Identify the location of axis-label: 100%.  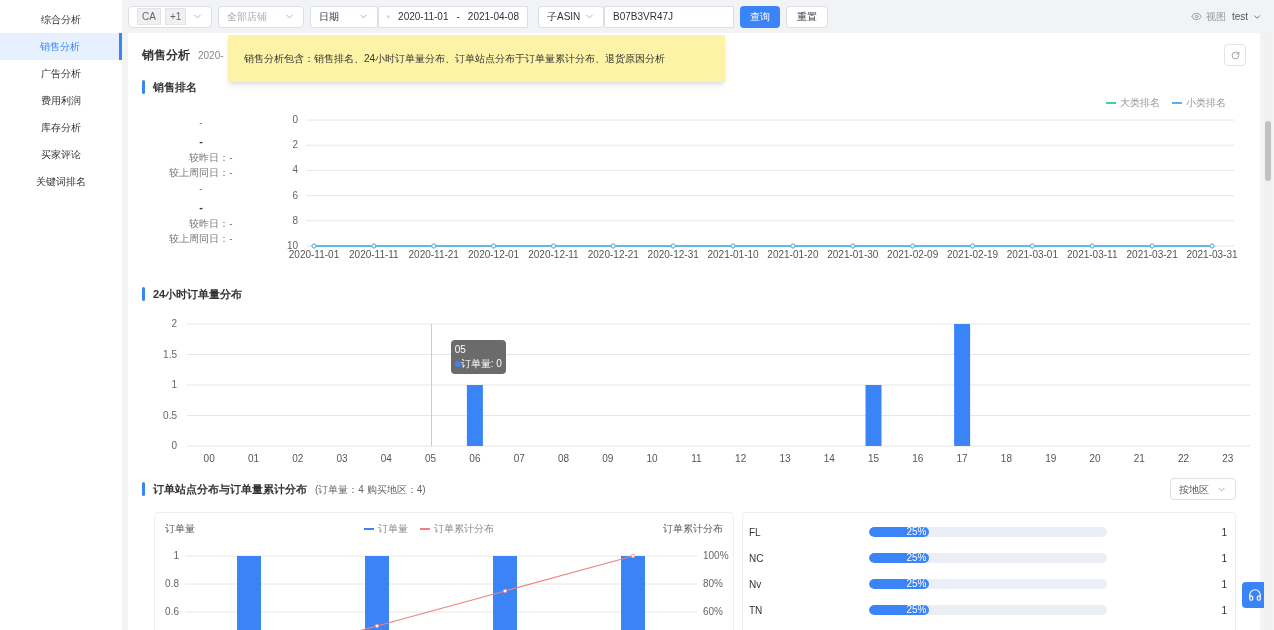
(716, 555).